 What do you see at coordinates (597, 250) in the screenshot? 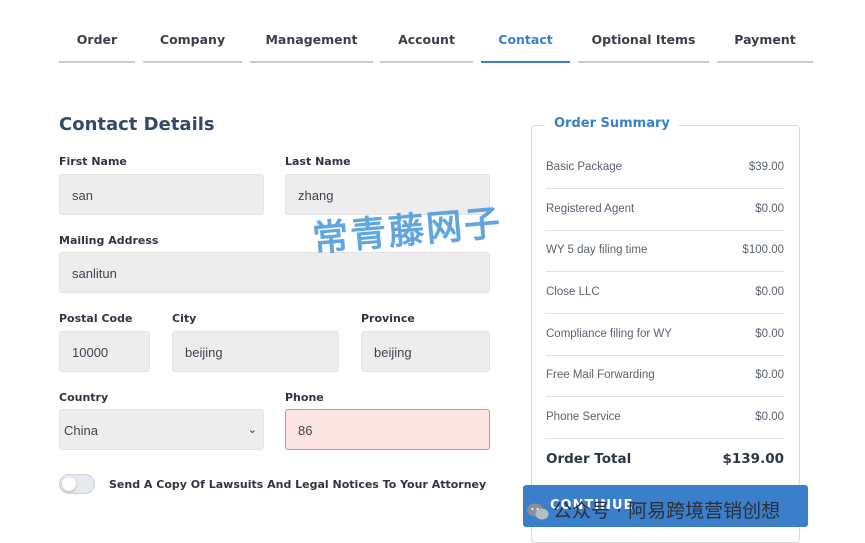
I see `summary-item-name: WY 5 day filing time` at bounding box center [597, 250].